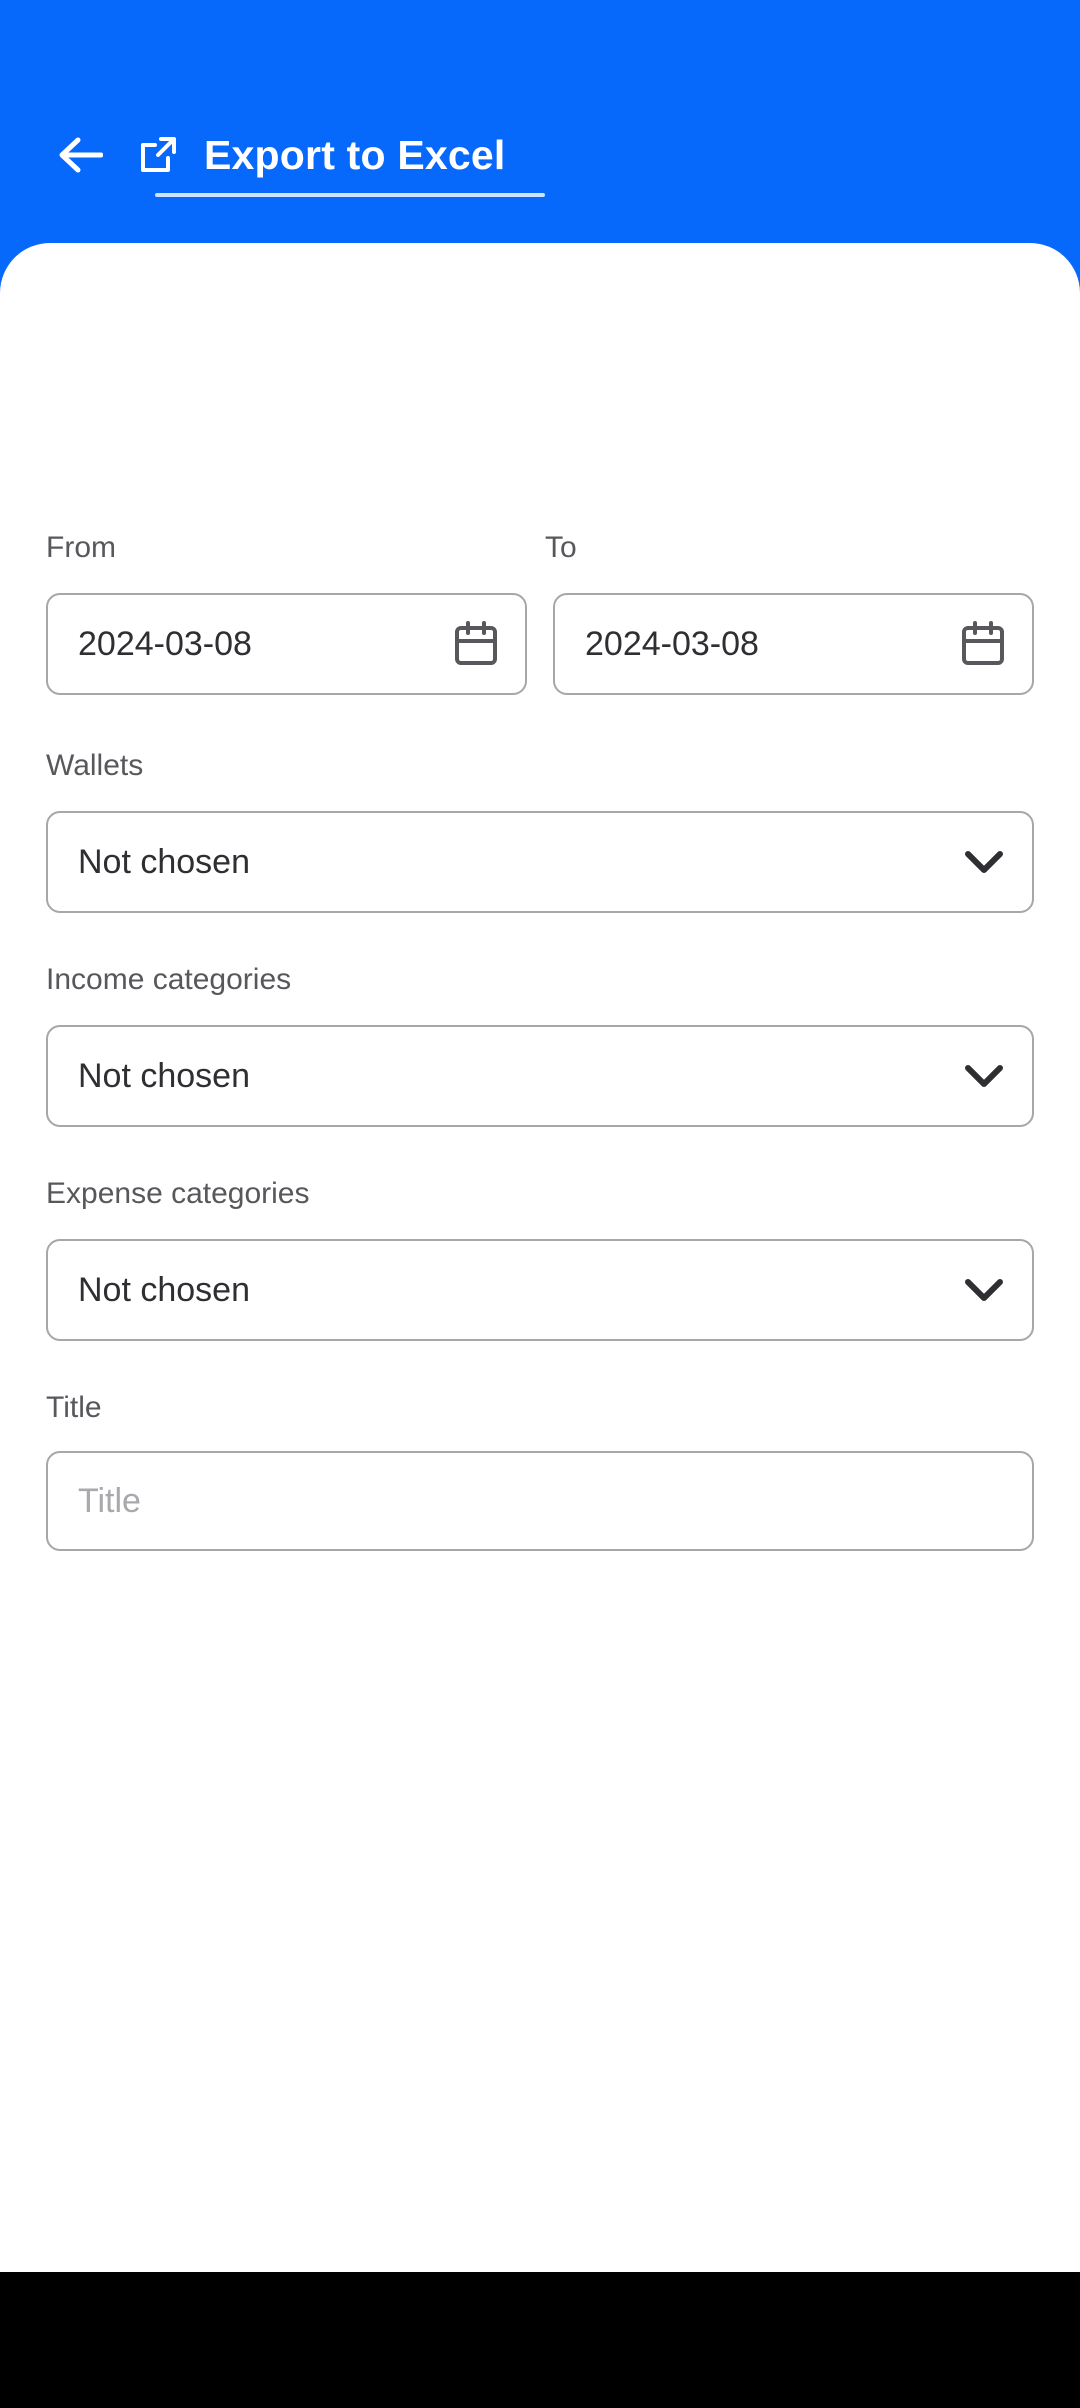 This screenshot has height=2408, width=1080. Describe the element at coordinates (81, 547) in the screenshot. I see `from-date-label: From` at that location.